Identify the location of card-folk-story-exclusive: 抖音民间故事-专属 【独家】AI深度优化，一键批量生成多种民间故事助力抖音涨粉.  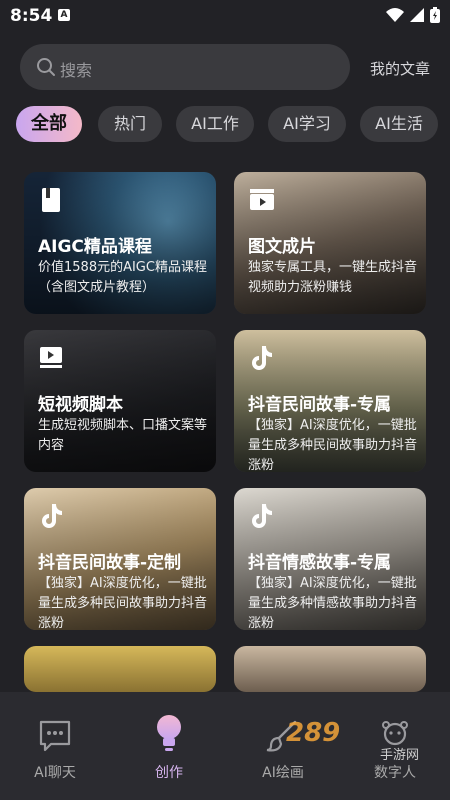
(330, 401).